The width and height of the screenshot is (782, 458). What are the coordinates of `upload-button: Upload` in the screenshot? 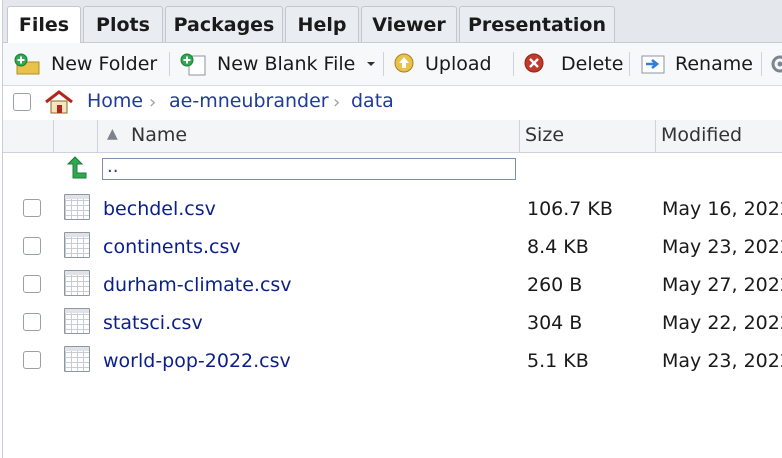 It's located at (442, 64).